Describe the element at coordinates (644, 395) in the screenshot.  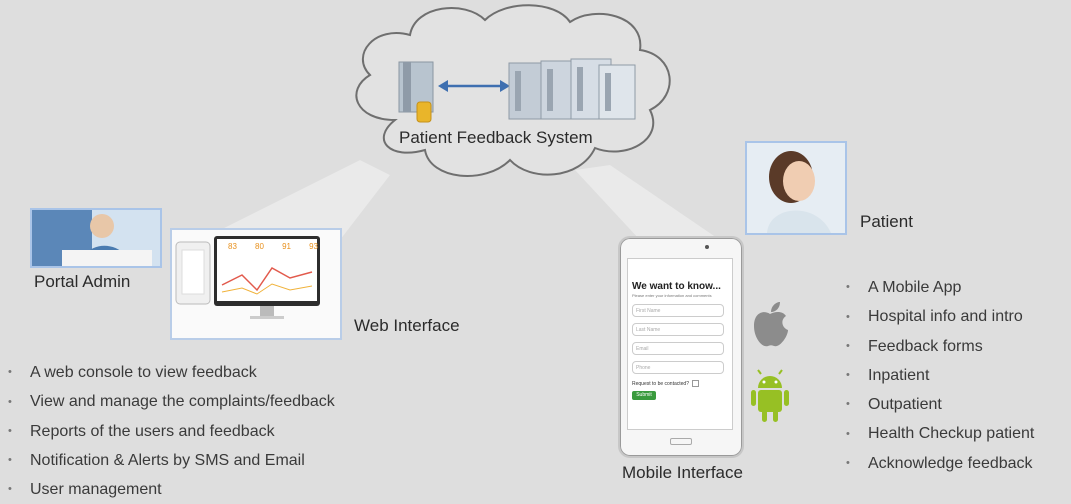
I see `submit-button: Submit` at that location.